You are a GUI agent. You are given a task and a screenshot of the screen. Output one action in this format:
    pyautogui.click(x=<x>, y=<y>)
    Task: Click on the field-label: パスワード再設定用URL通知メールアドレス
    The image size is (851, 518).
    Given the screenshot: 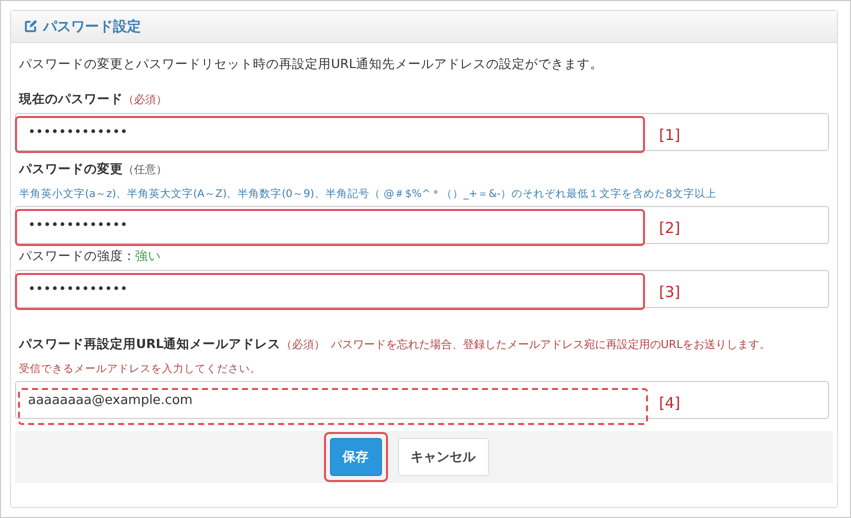 What is the action you would take?
    pyautogui.click(x=150, y=344)
    